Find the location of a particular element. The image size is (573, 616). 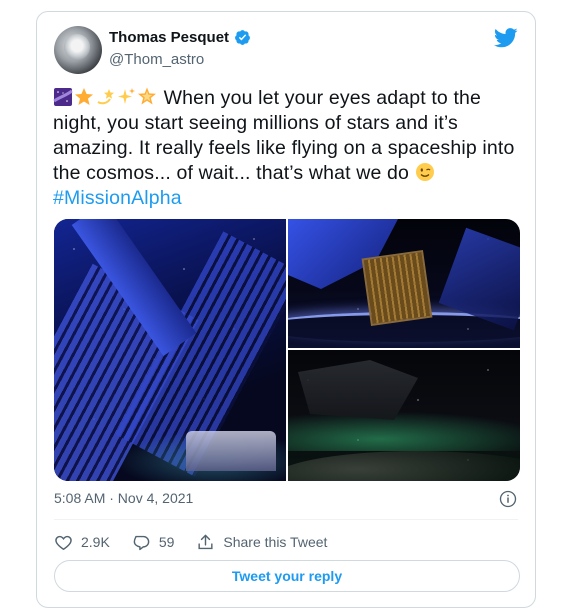

tweet-your-reply-button: Tweet your reply is located at coordinates (287, 576).